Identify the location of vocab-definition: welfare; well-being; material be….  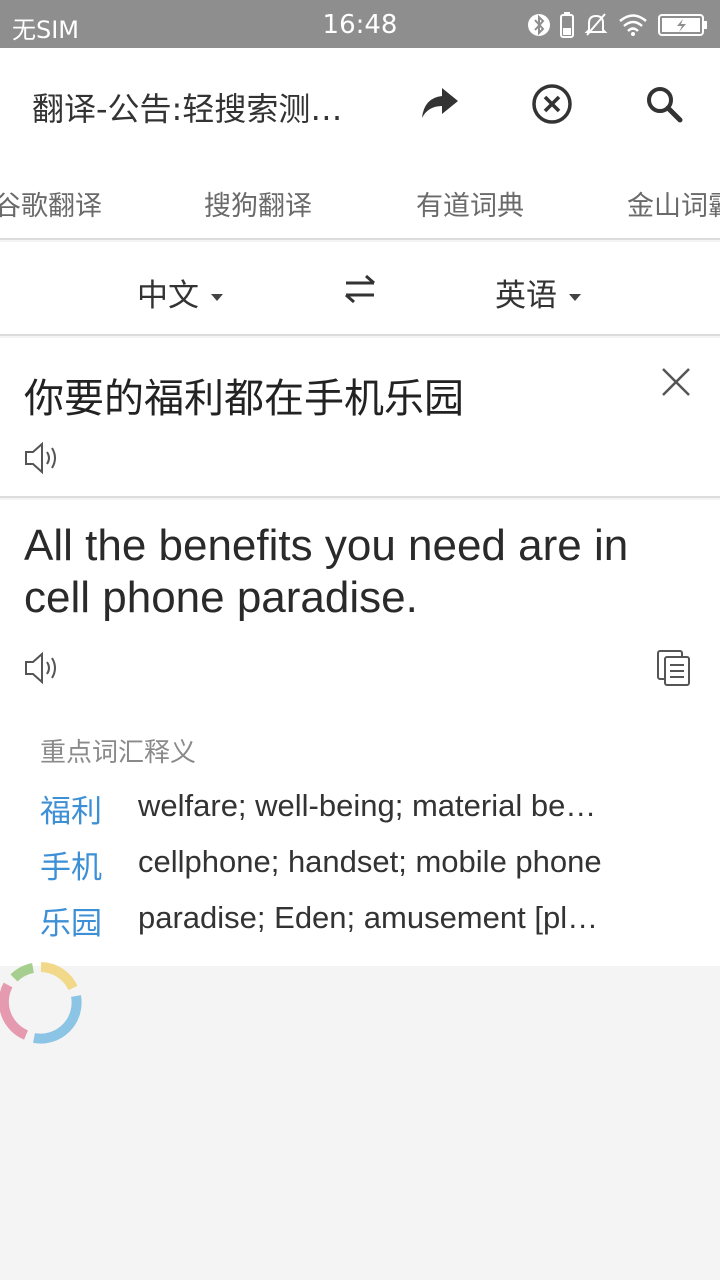
(367, 805).